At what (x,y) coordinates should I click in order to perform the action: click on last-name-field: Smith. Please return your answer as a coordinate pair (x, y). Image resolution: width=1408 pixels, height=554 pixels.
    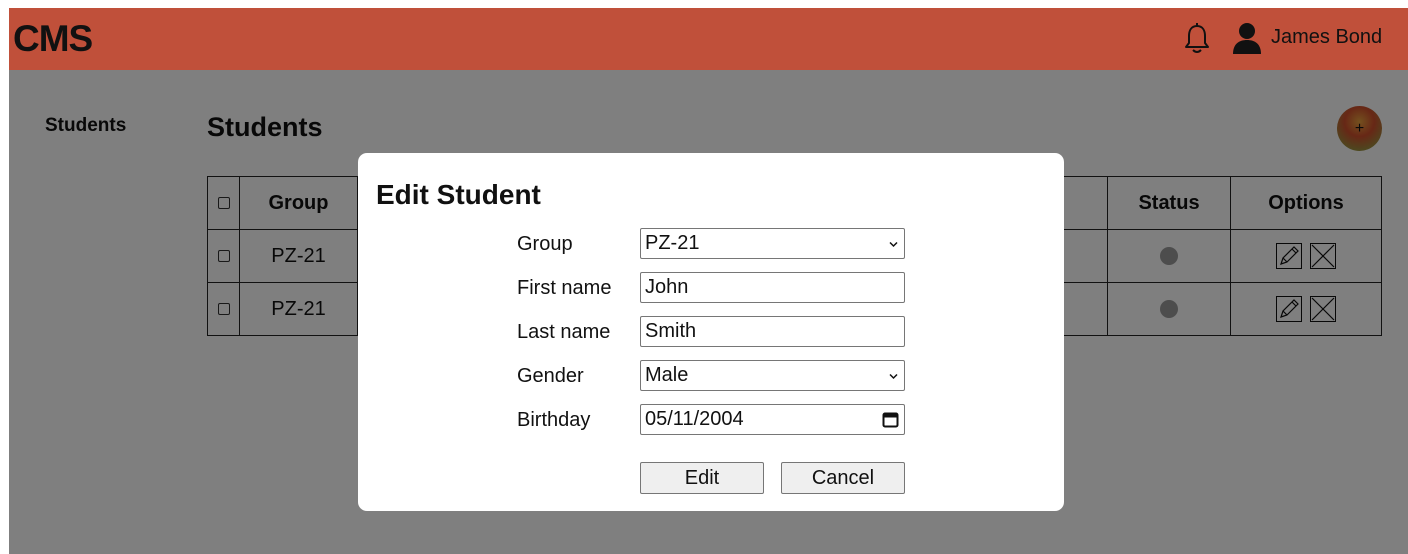
    Looking at the image, I should click on (772, 331).